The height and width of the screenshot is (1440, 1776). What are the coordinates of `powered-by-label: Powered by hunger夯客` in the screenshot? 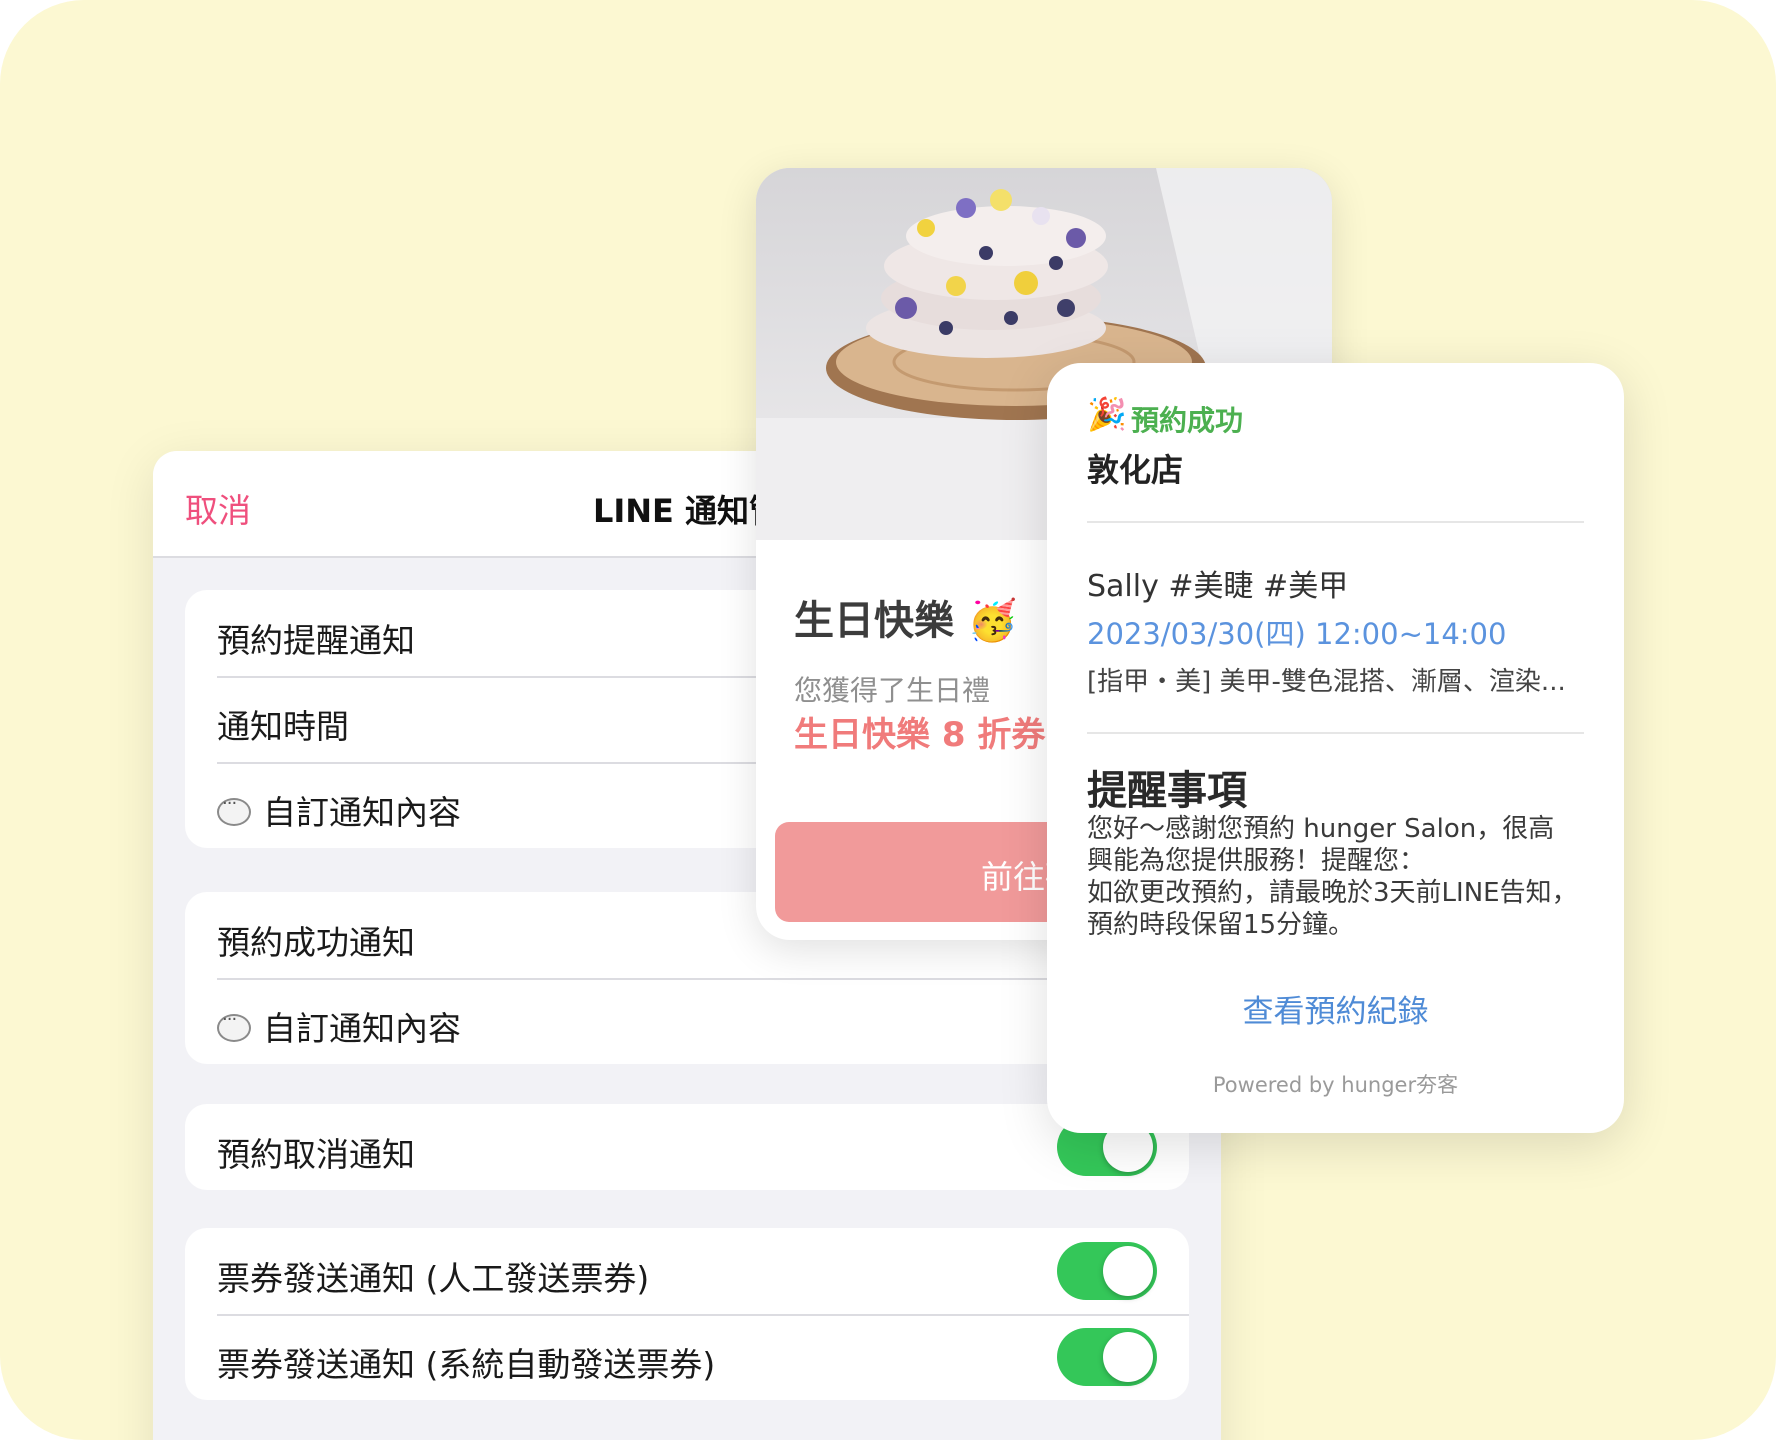 It's located at (1335, 1085).